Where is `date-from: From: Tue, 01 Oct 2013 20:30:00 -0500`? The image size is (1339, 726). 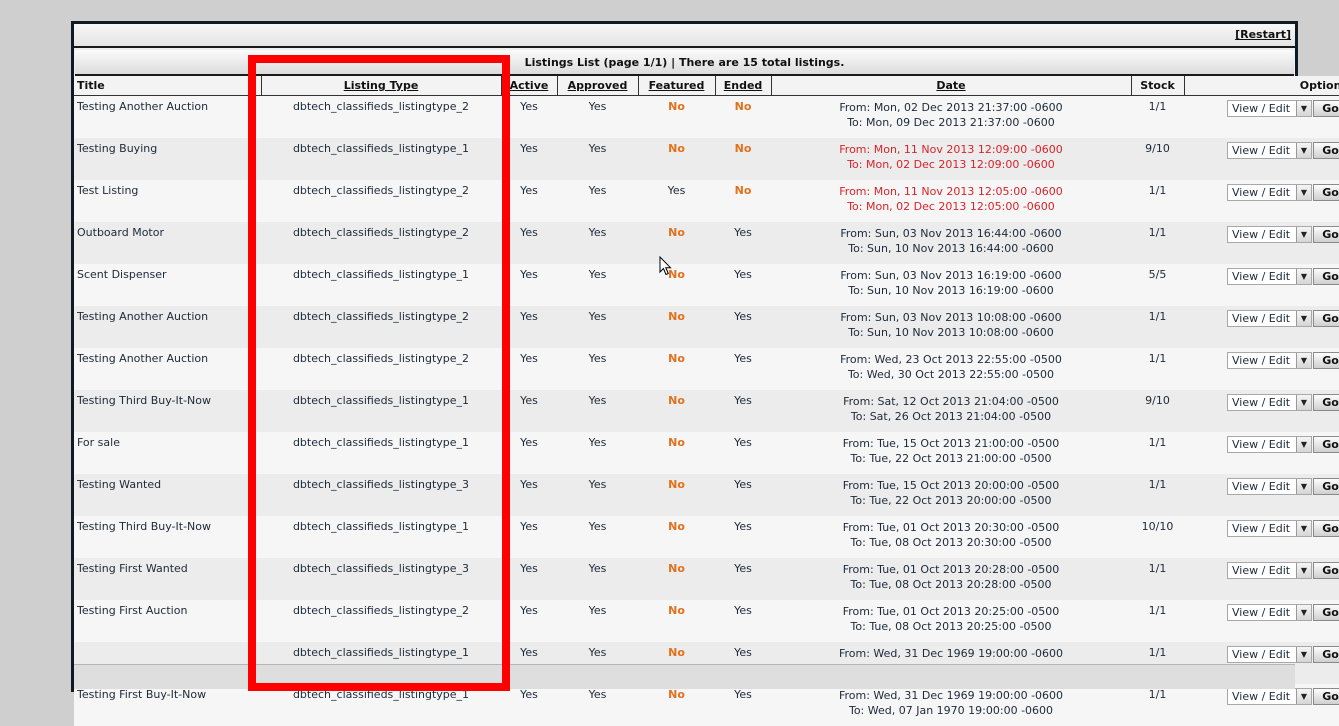
date-from: From: Tue, 01 Oct 2013 20:30:00 -0500 is located at coordinates (951, 527).